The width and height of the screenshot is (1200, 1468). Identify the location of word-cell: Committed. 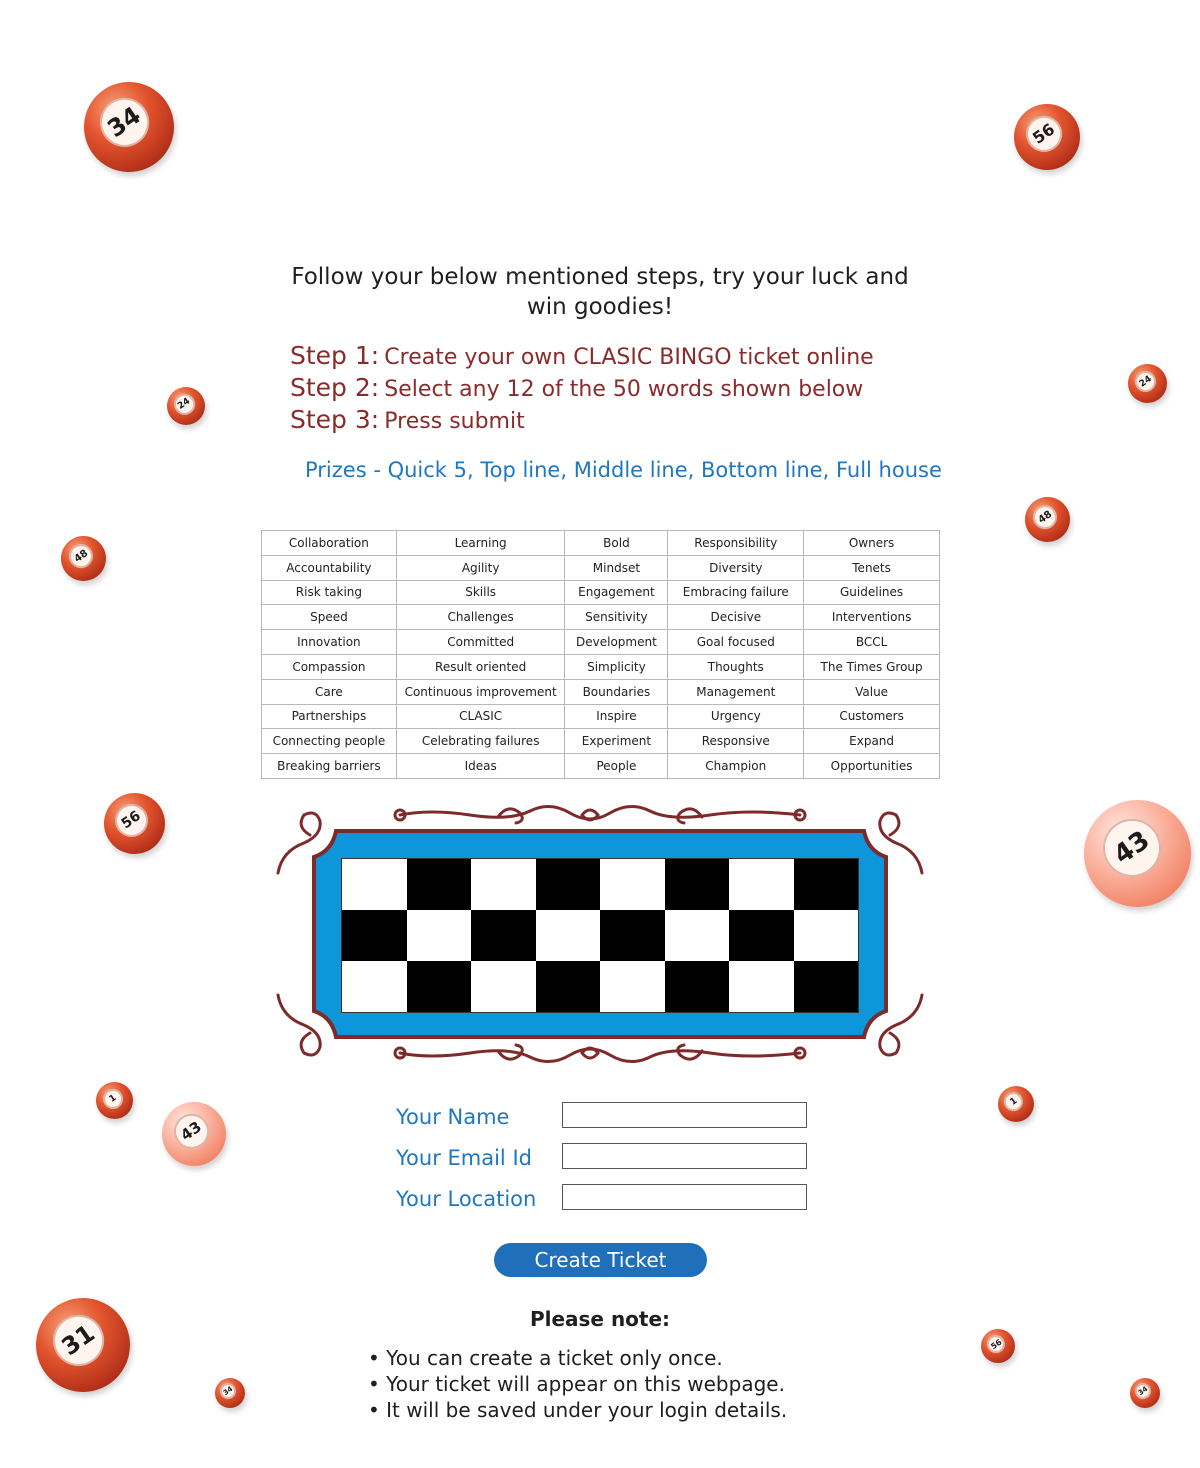
(480, 642).